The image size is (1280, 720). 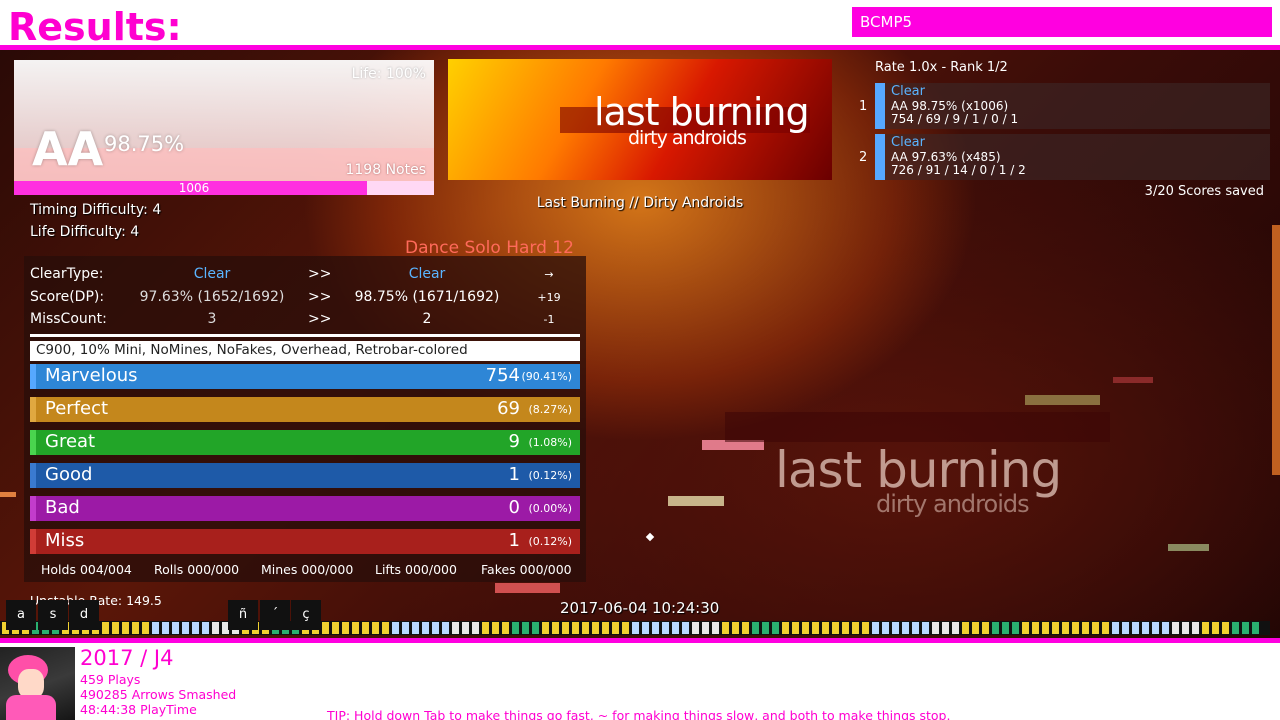 What do you see at coordinates (305, 442) in the screenshot?
I see `judgment-row-great: Great 9 (1.08%)` at bounding box center [305, 442].